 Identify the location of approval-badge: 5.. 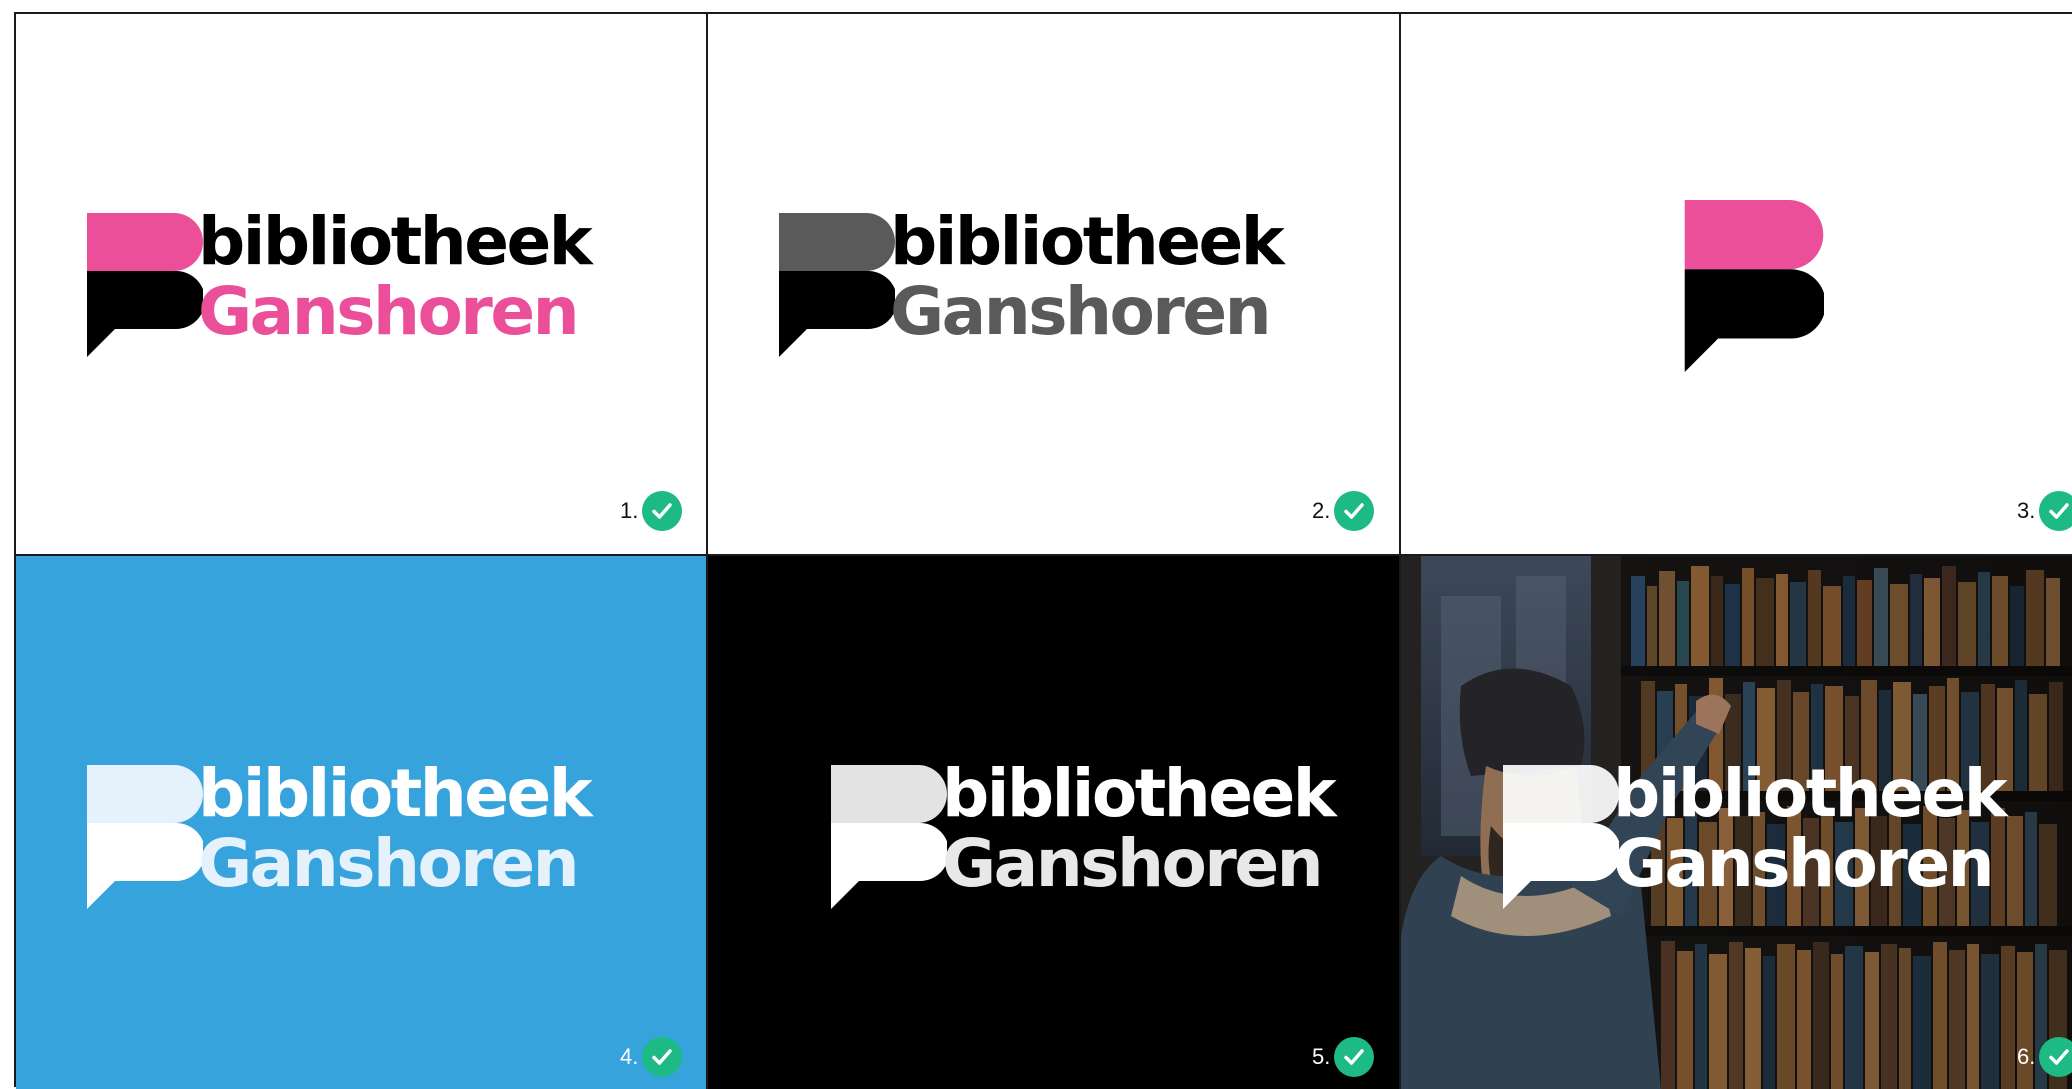
(1343, 1057).